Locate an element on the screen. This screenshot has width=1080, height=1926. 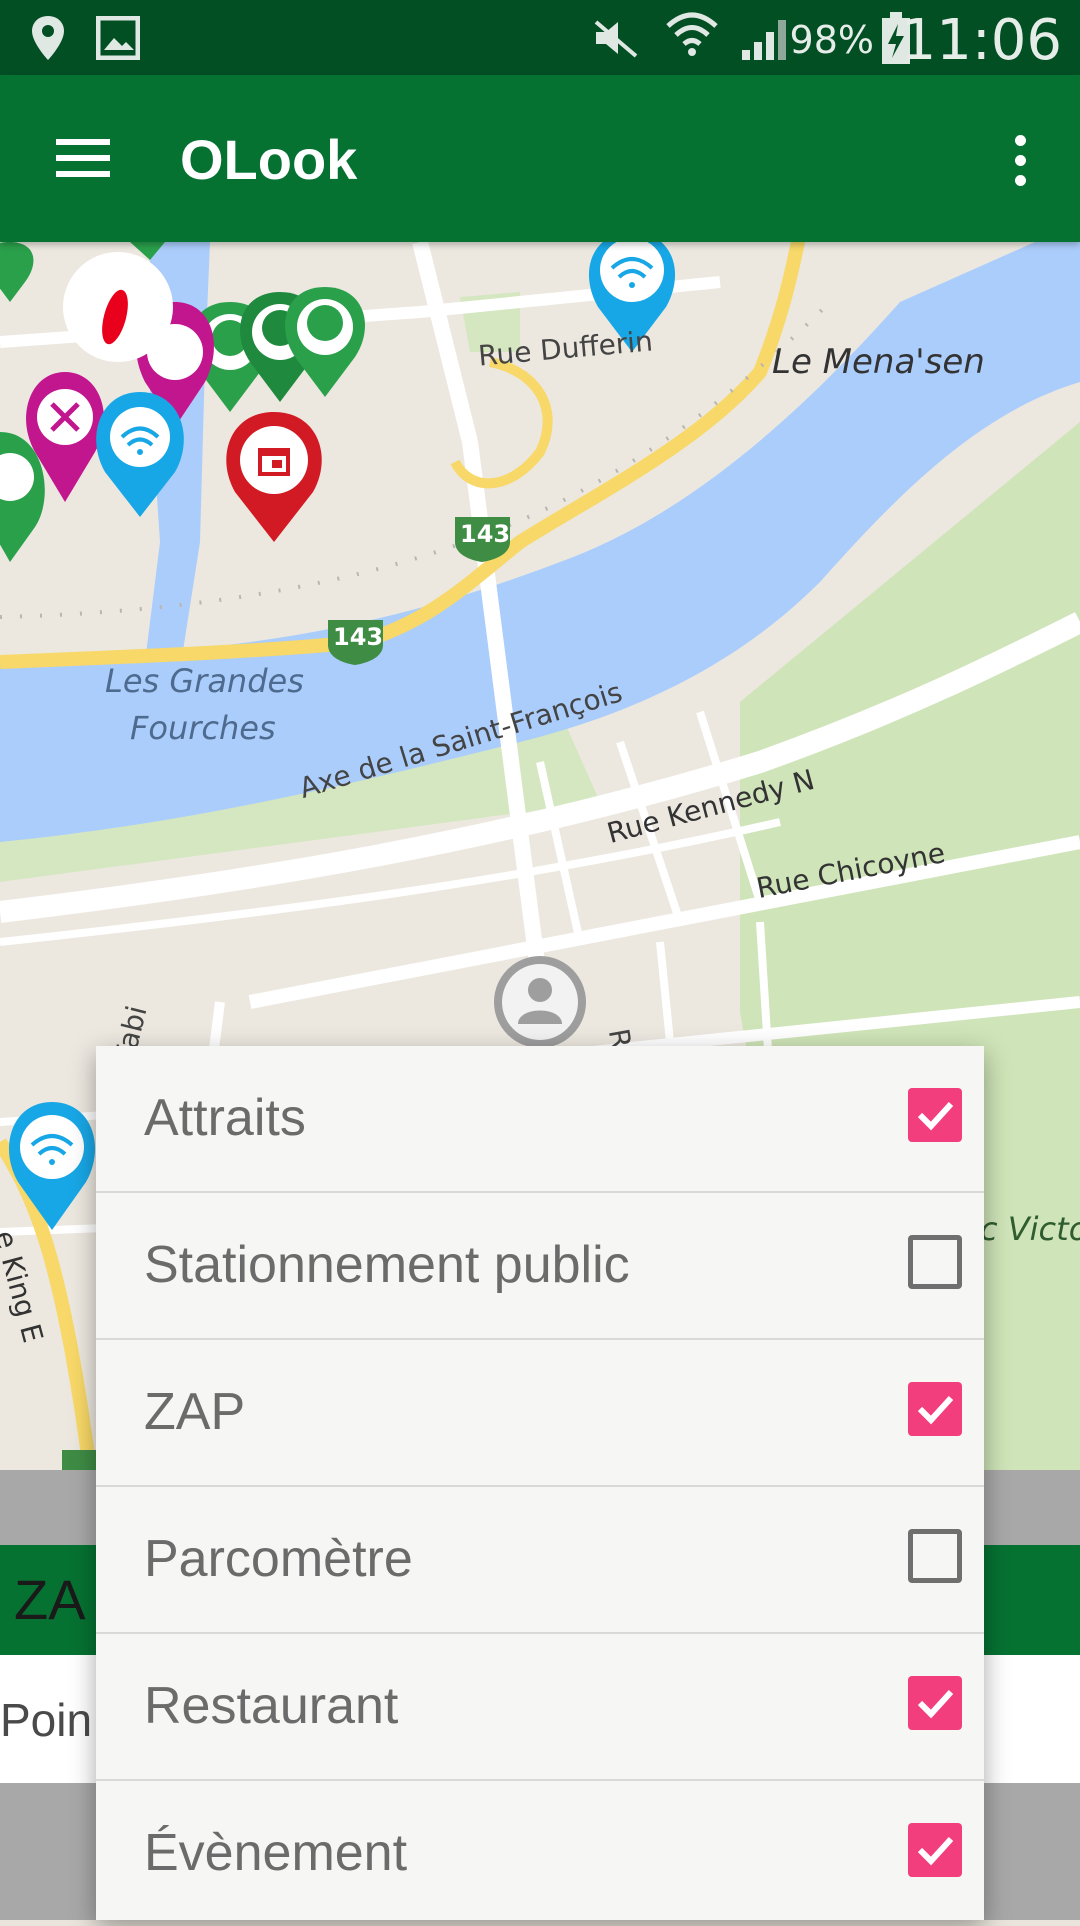
filter-row-stationnement: Stationnement public is located at coordinates (540, 1266).